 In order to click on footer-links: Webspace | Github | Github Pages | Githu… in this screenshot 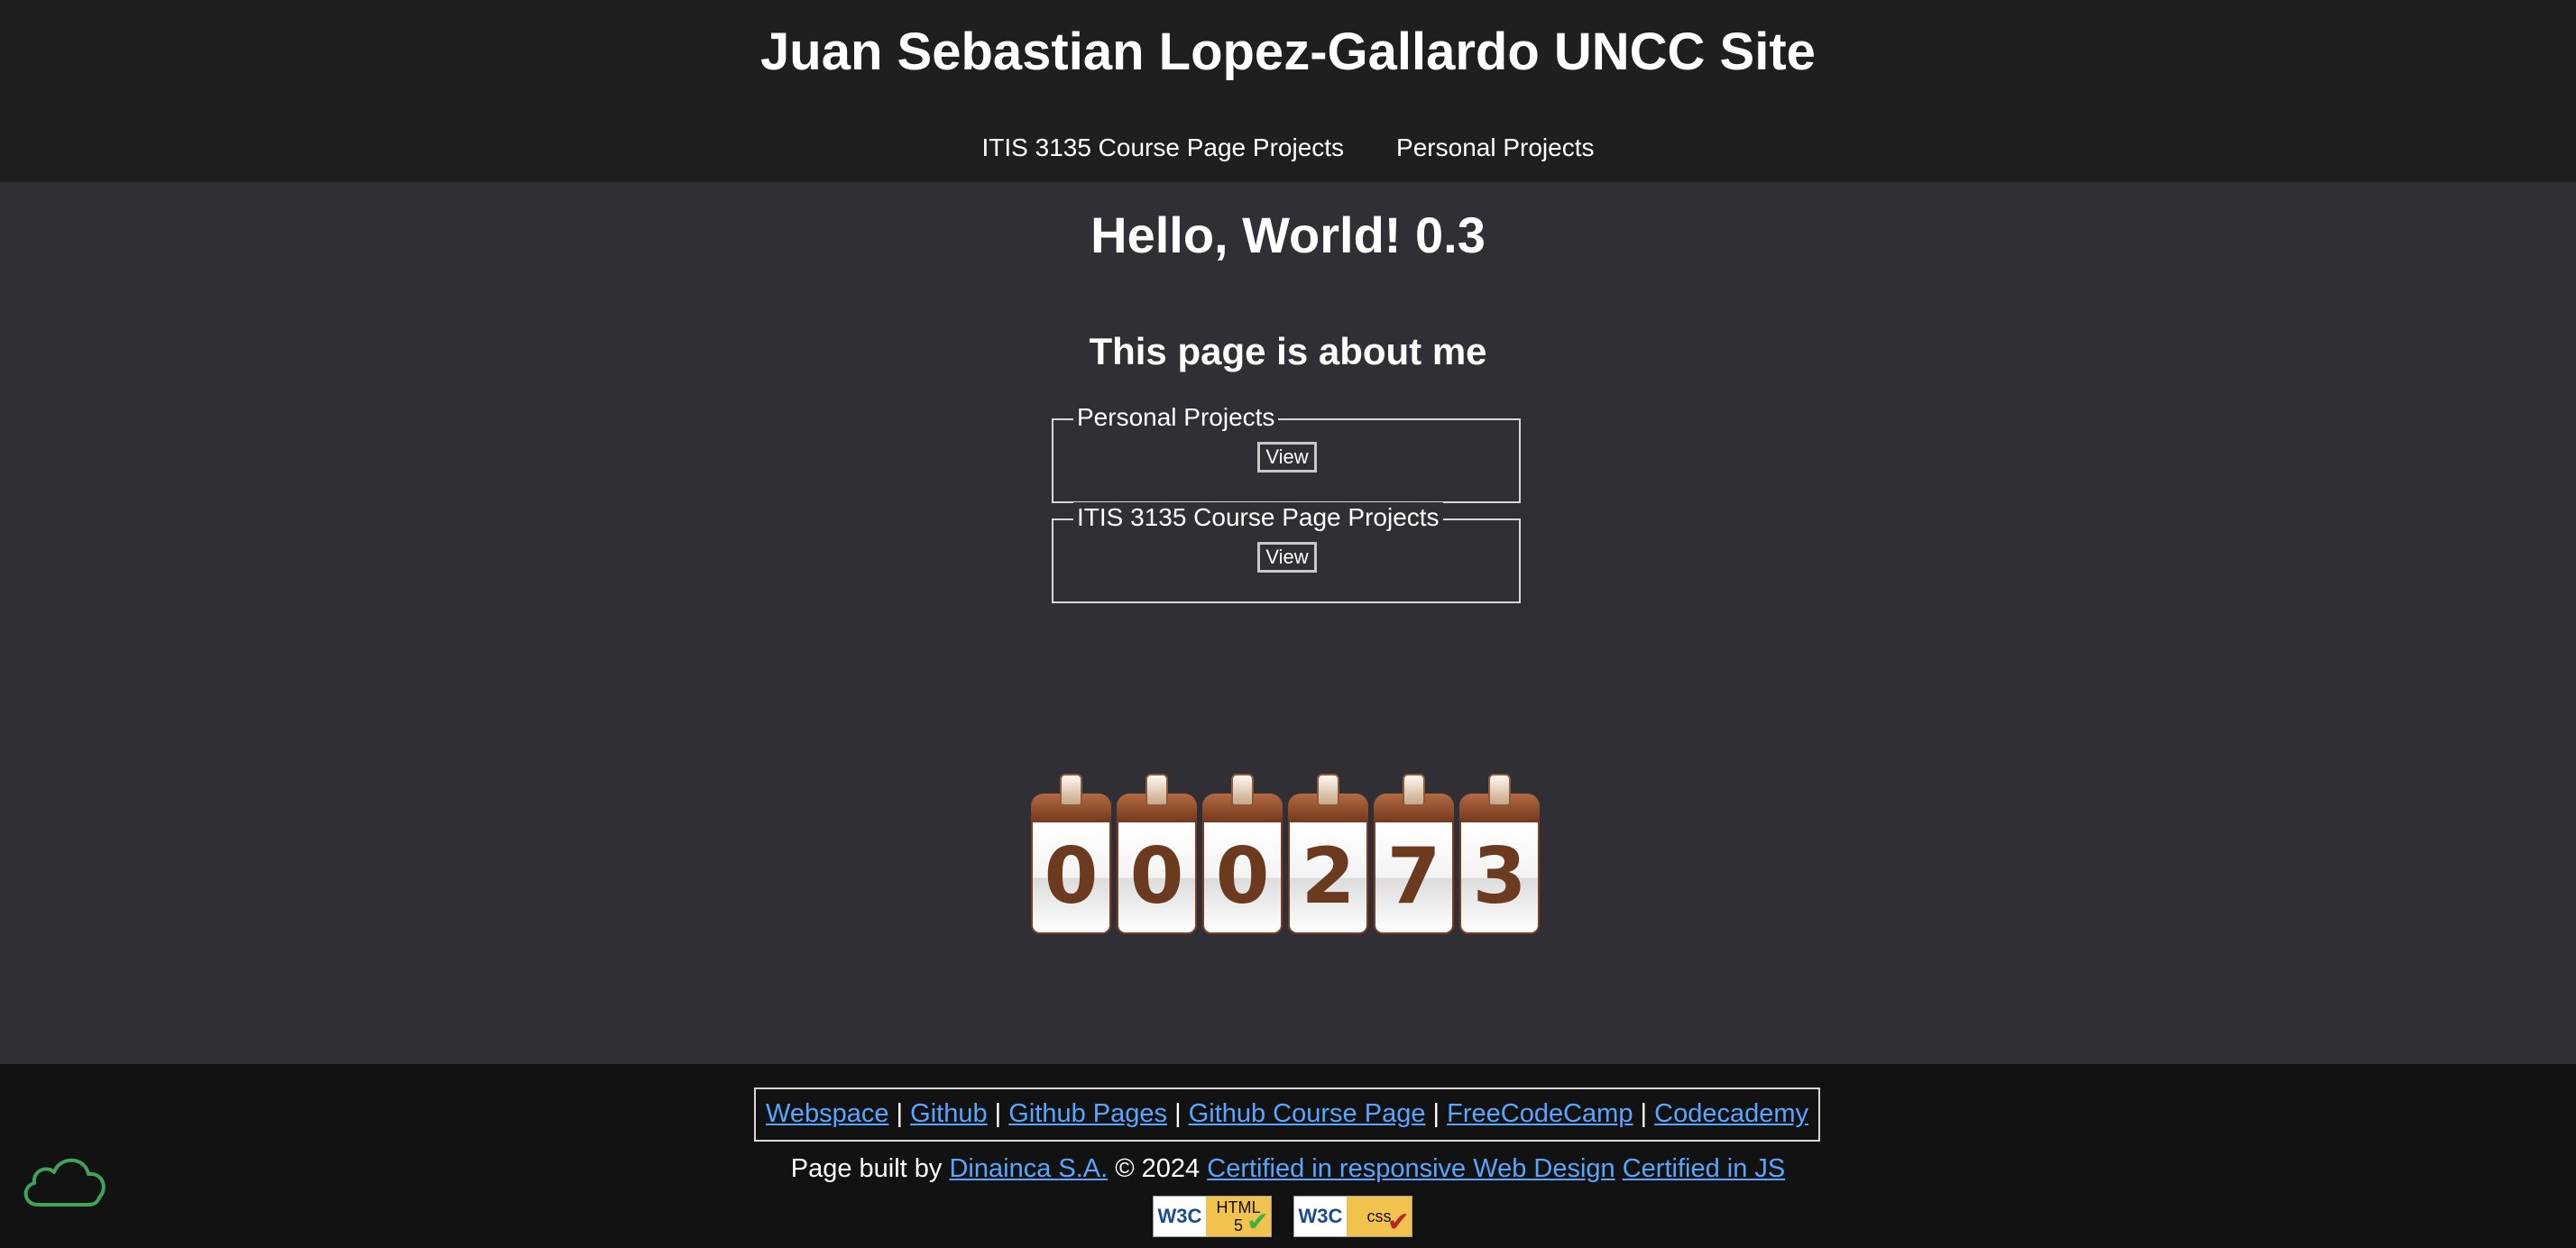, I will do `click(1287, 1114)`.